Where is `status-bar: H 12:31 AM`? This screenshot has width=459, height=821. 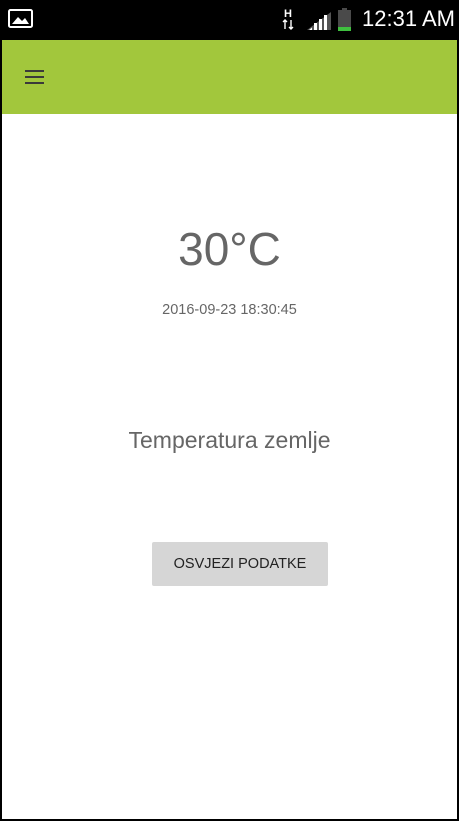
status-bar: H 12:31 AM is located at coordinates (229, 21).